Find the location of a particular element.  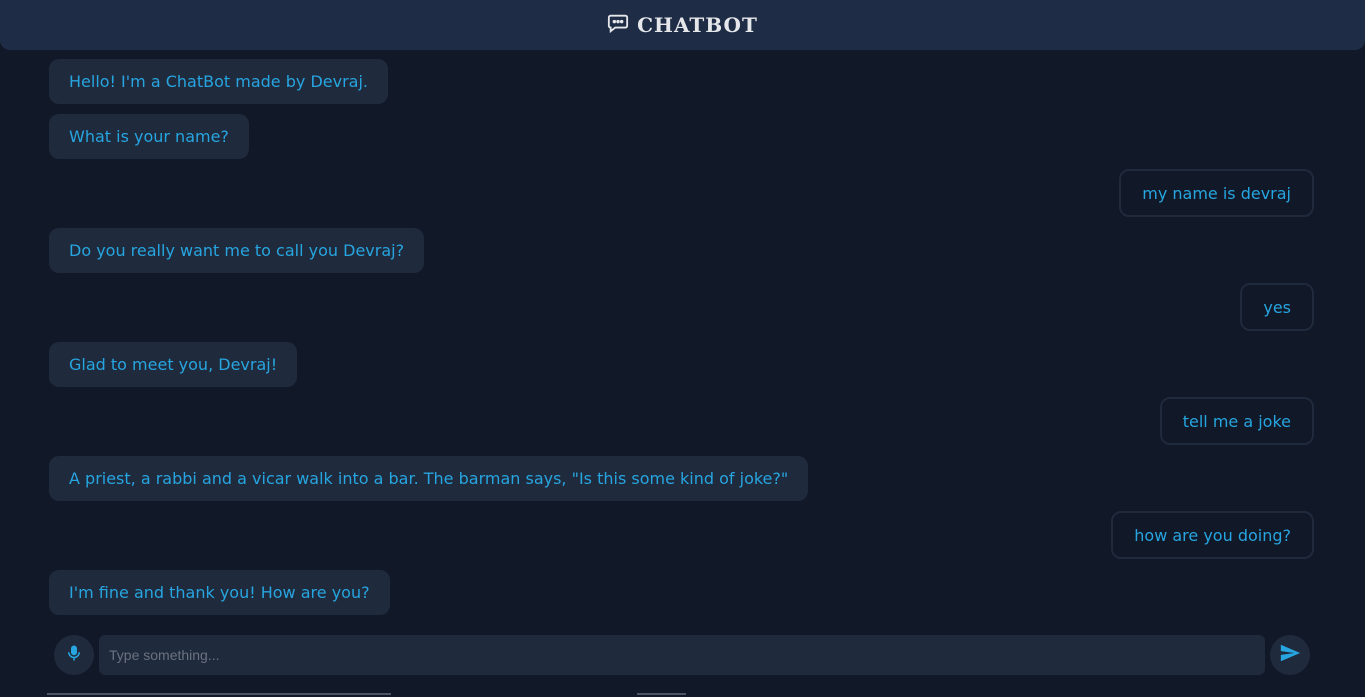

chat-bubble-icon is located at coordinates (618, 23).